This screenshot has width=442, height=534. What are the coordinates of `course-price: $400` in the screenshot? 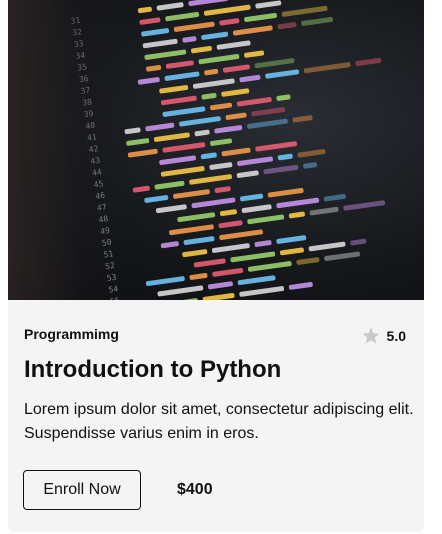 It's located at (195, 489).